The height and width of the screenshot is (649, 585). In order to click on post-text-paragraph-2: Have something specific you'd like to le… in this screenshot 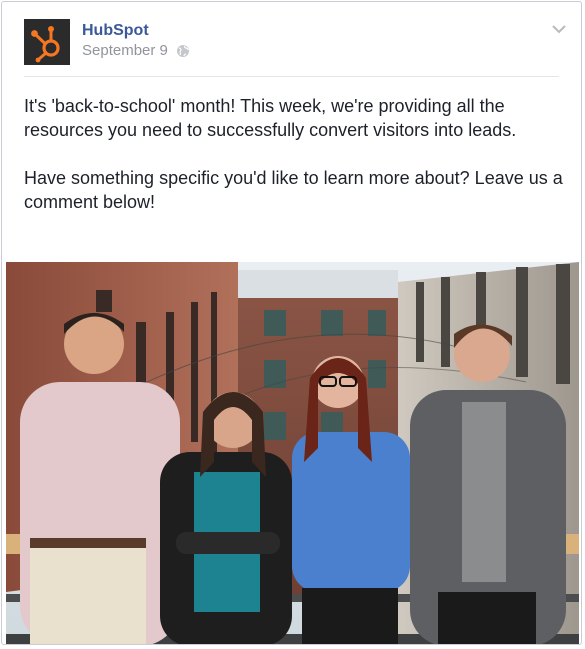, I will do `click(293, 190)`.